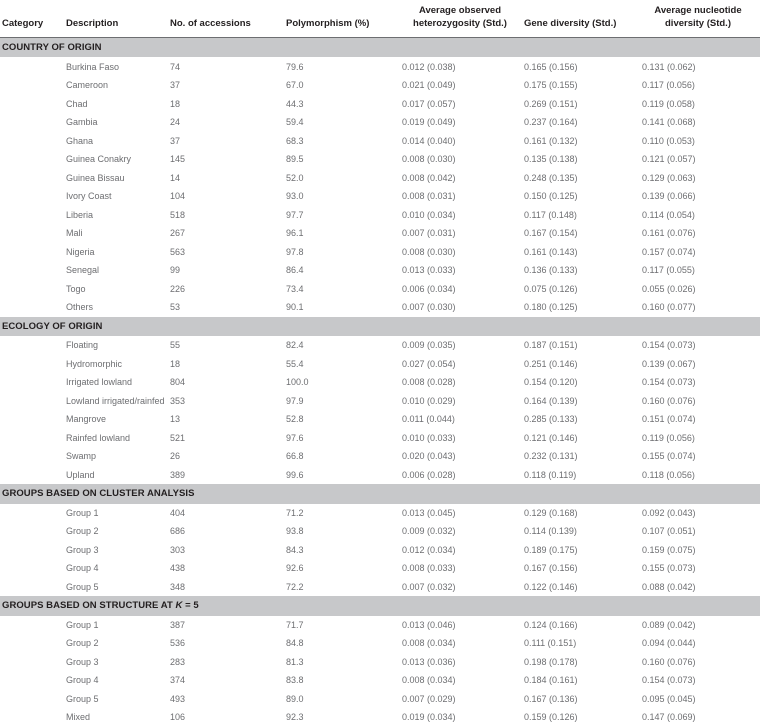 The height and width of the screenshot is (727, 760). Describe the element at coordinates (551, 196) in the screenshot. I see `cell-gene-diversity: 0.150 (0.125)` at that location.